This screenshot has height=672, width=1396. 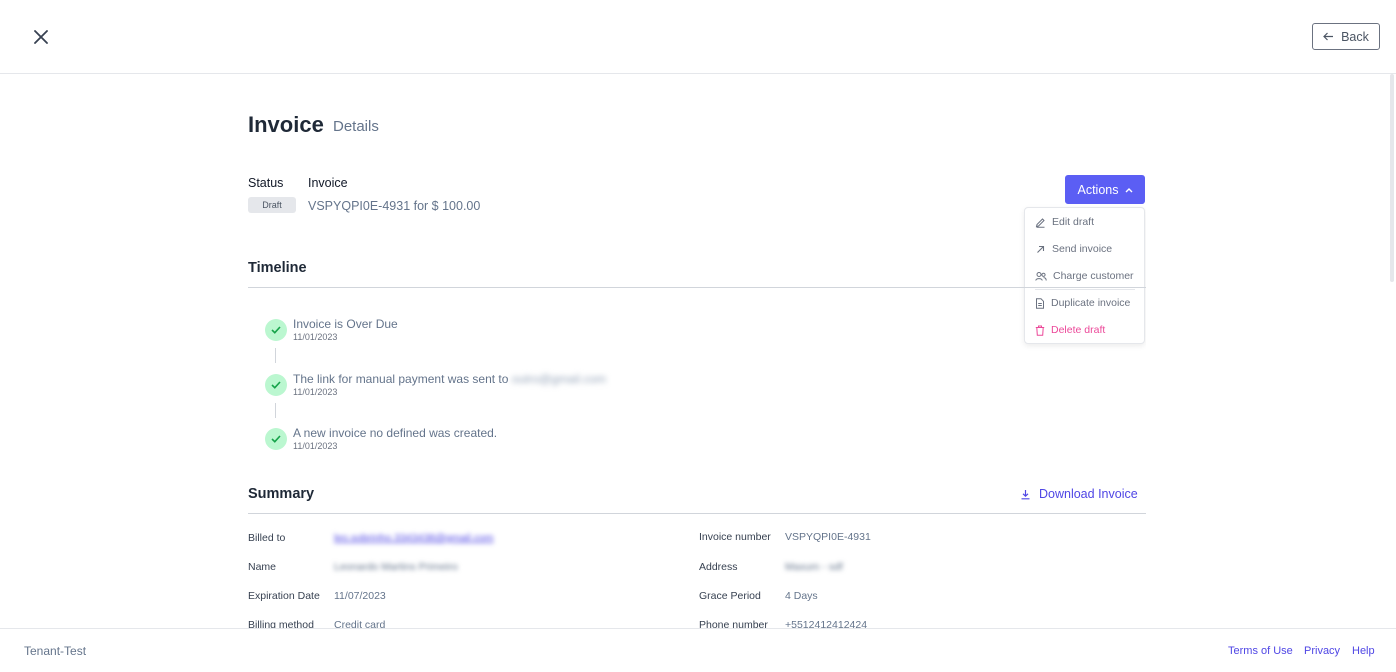 What do you see at coordinates (828, 537) in the screenshot?
I see `invoice-number-value: VSPYQPI0E-4931` at bounding box center [828, 537].